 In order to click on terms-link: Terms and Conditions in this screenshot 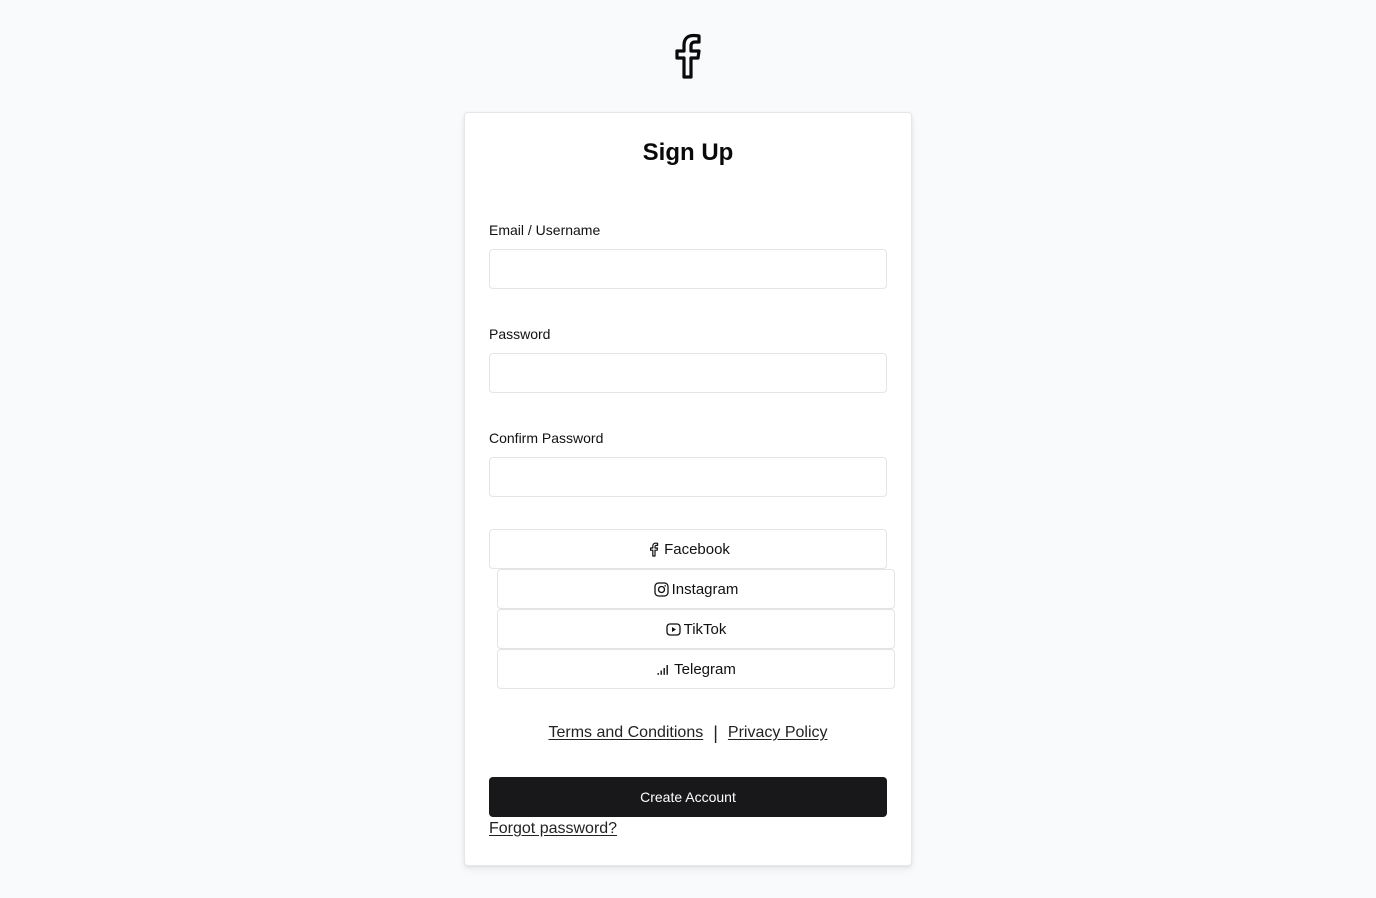, I will do `click(625, 733)`.